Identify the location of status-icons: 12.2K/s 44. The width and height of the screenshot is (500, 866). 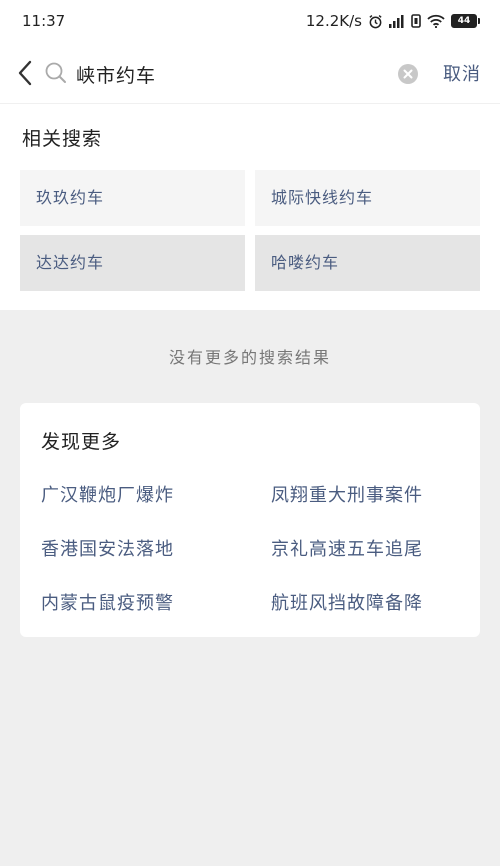
(393, 21).